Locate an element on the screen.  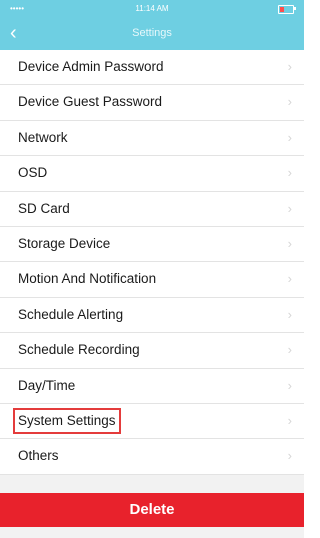
section-divider is located at coordinates (152, 484).